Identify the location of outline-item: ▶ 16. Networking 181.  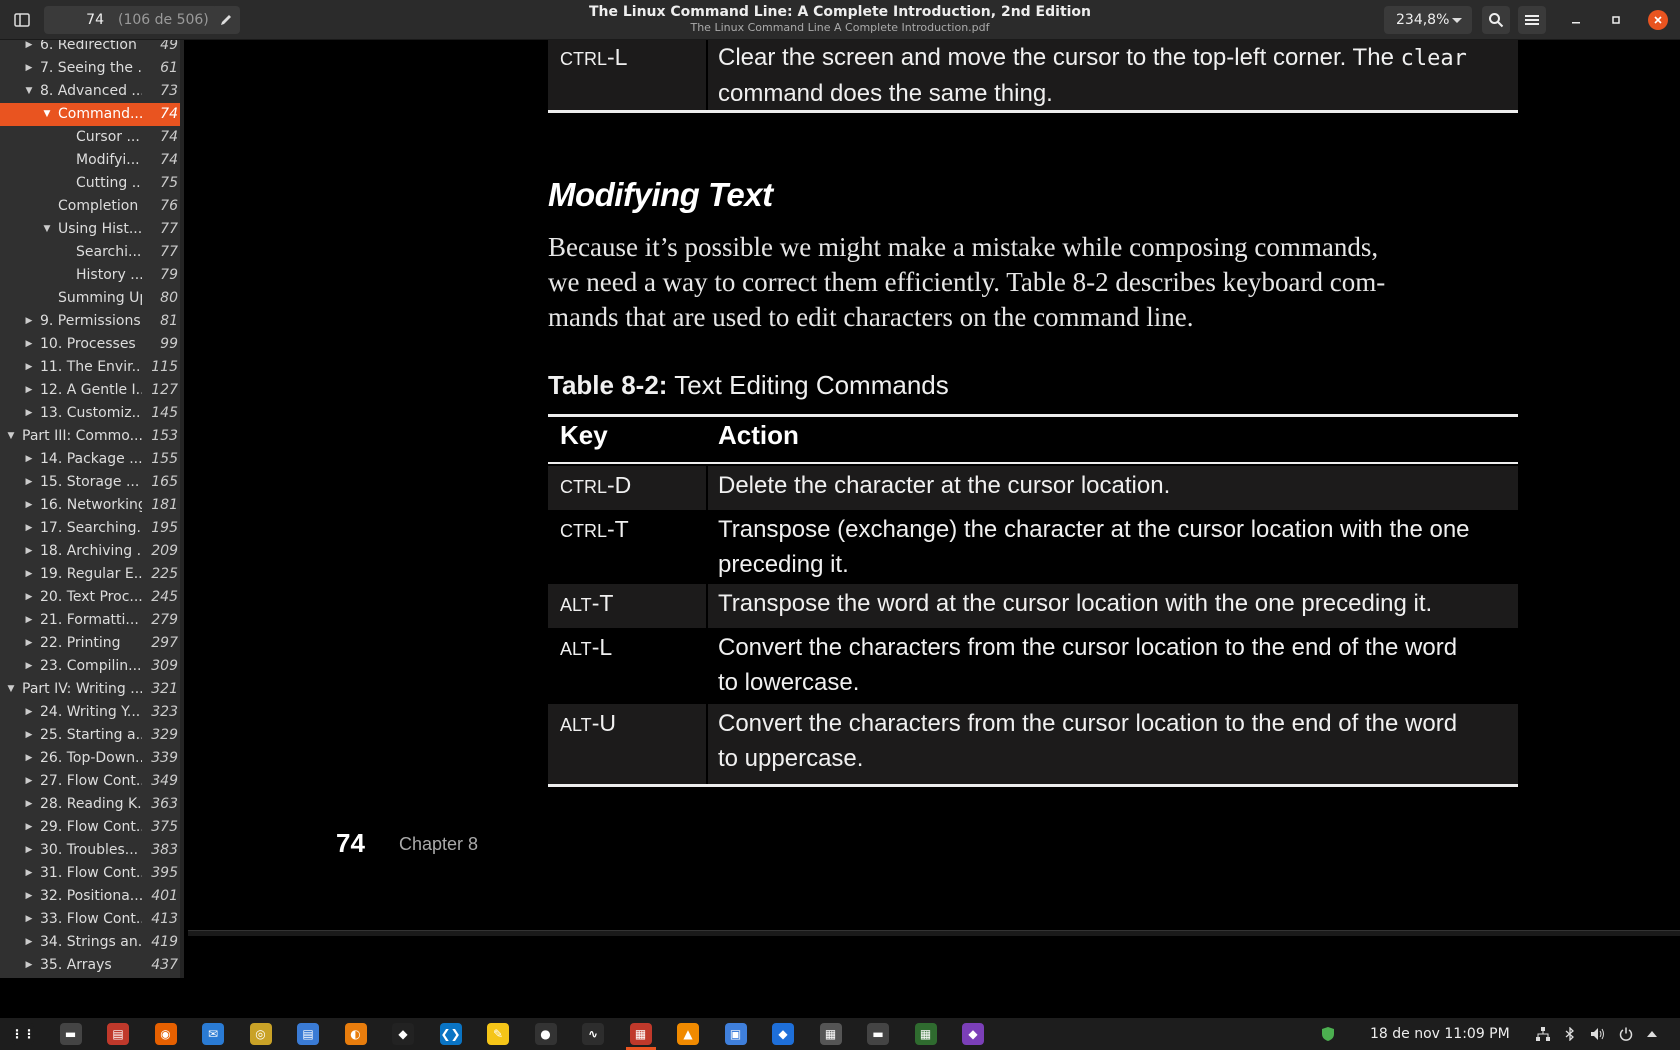
(90, 505).